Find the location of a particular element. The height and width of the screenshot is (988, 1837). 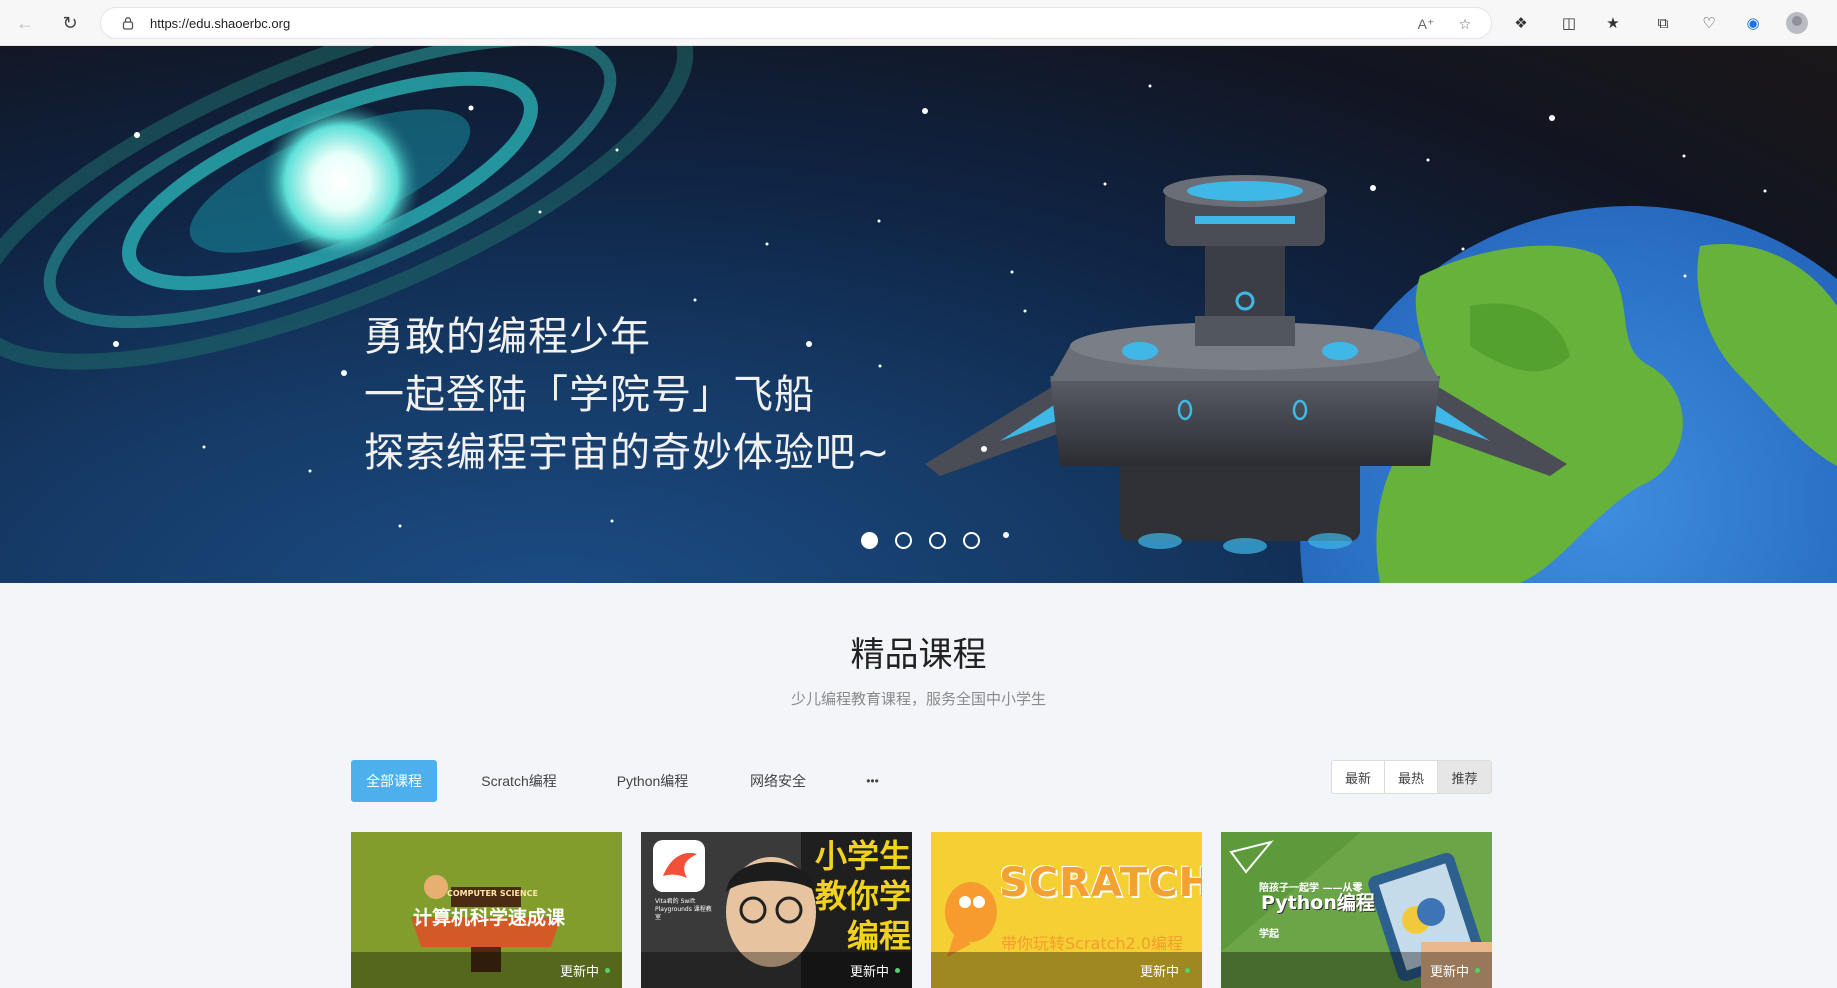

banner-headline: 勇敢的编程少年 一起登陆「学院号」飞船 探索编程宇宙的奇妙体验吧~ is located at coordinates (627, 395).